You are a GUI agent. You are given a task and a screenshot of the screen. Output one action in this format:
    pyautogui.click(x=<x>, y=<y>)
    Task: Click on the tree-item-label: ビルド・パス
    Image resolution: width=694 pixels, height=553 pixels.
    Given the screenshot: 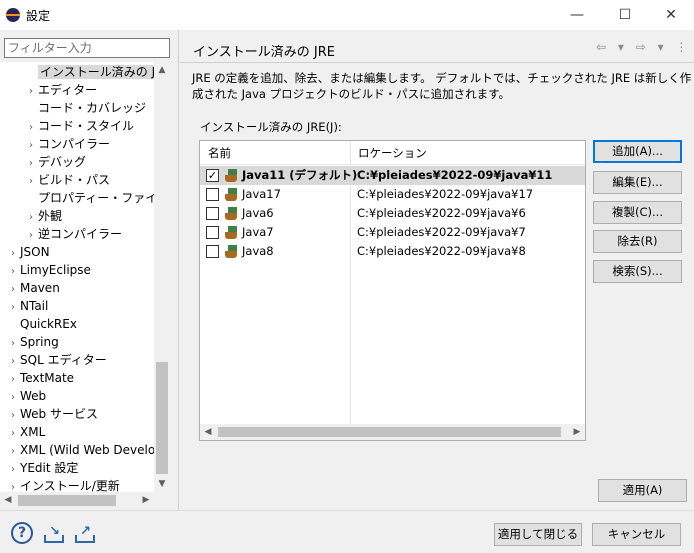 What is the action you would take?
    pyautogui.click(x=74, y=180)
    